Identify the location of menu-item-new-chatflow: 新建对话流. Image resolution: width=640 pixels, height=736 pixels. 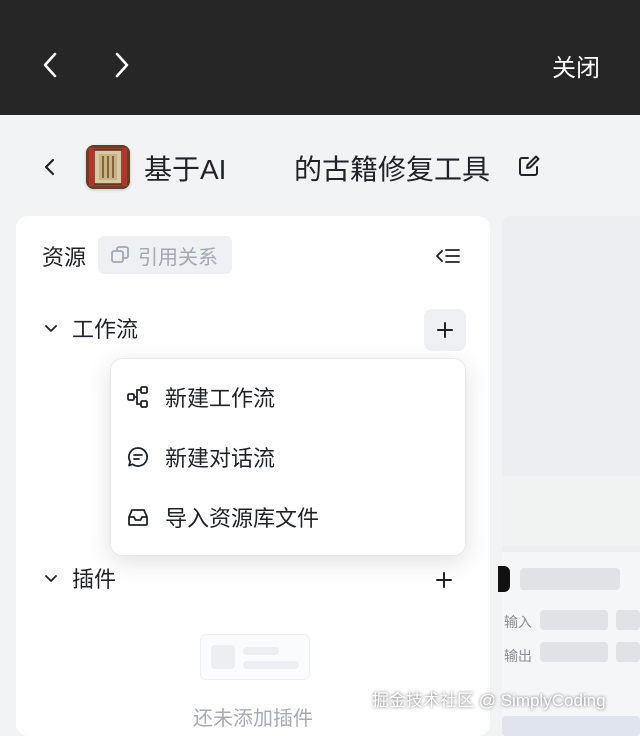
(288, 457).